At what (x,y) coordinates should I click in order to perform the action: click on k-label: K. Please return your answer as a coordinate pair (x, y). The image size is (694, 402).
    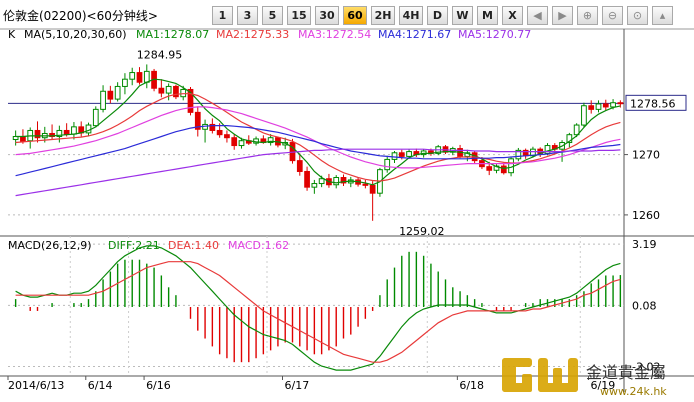
    Looking at the image, I should click on (12, 34).